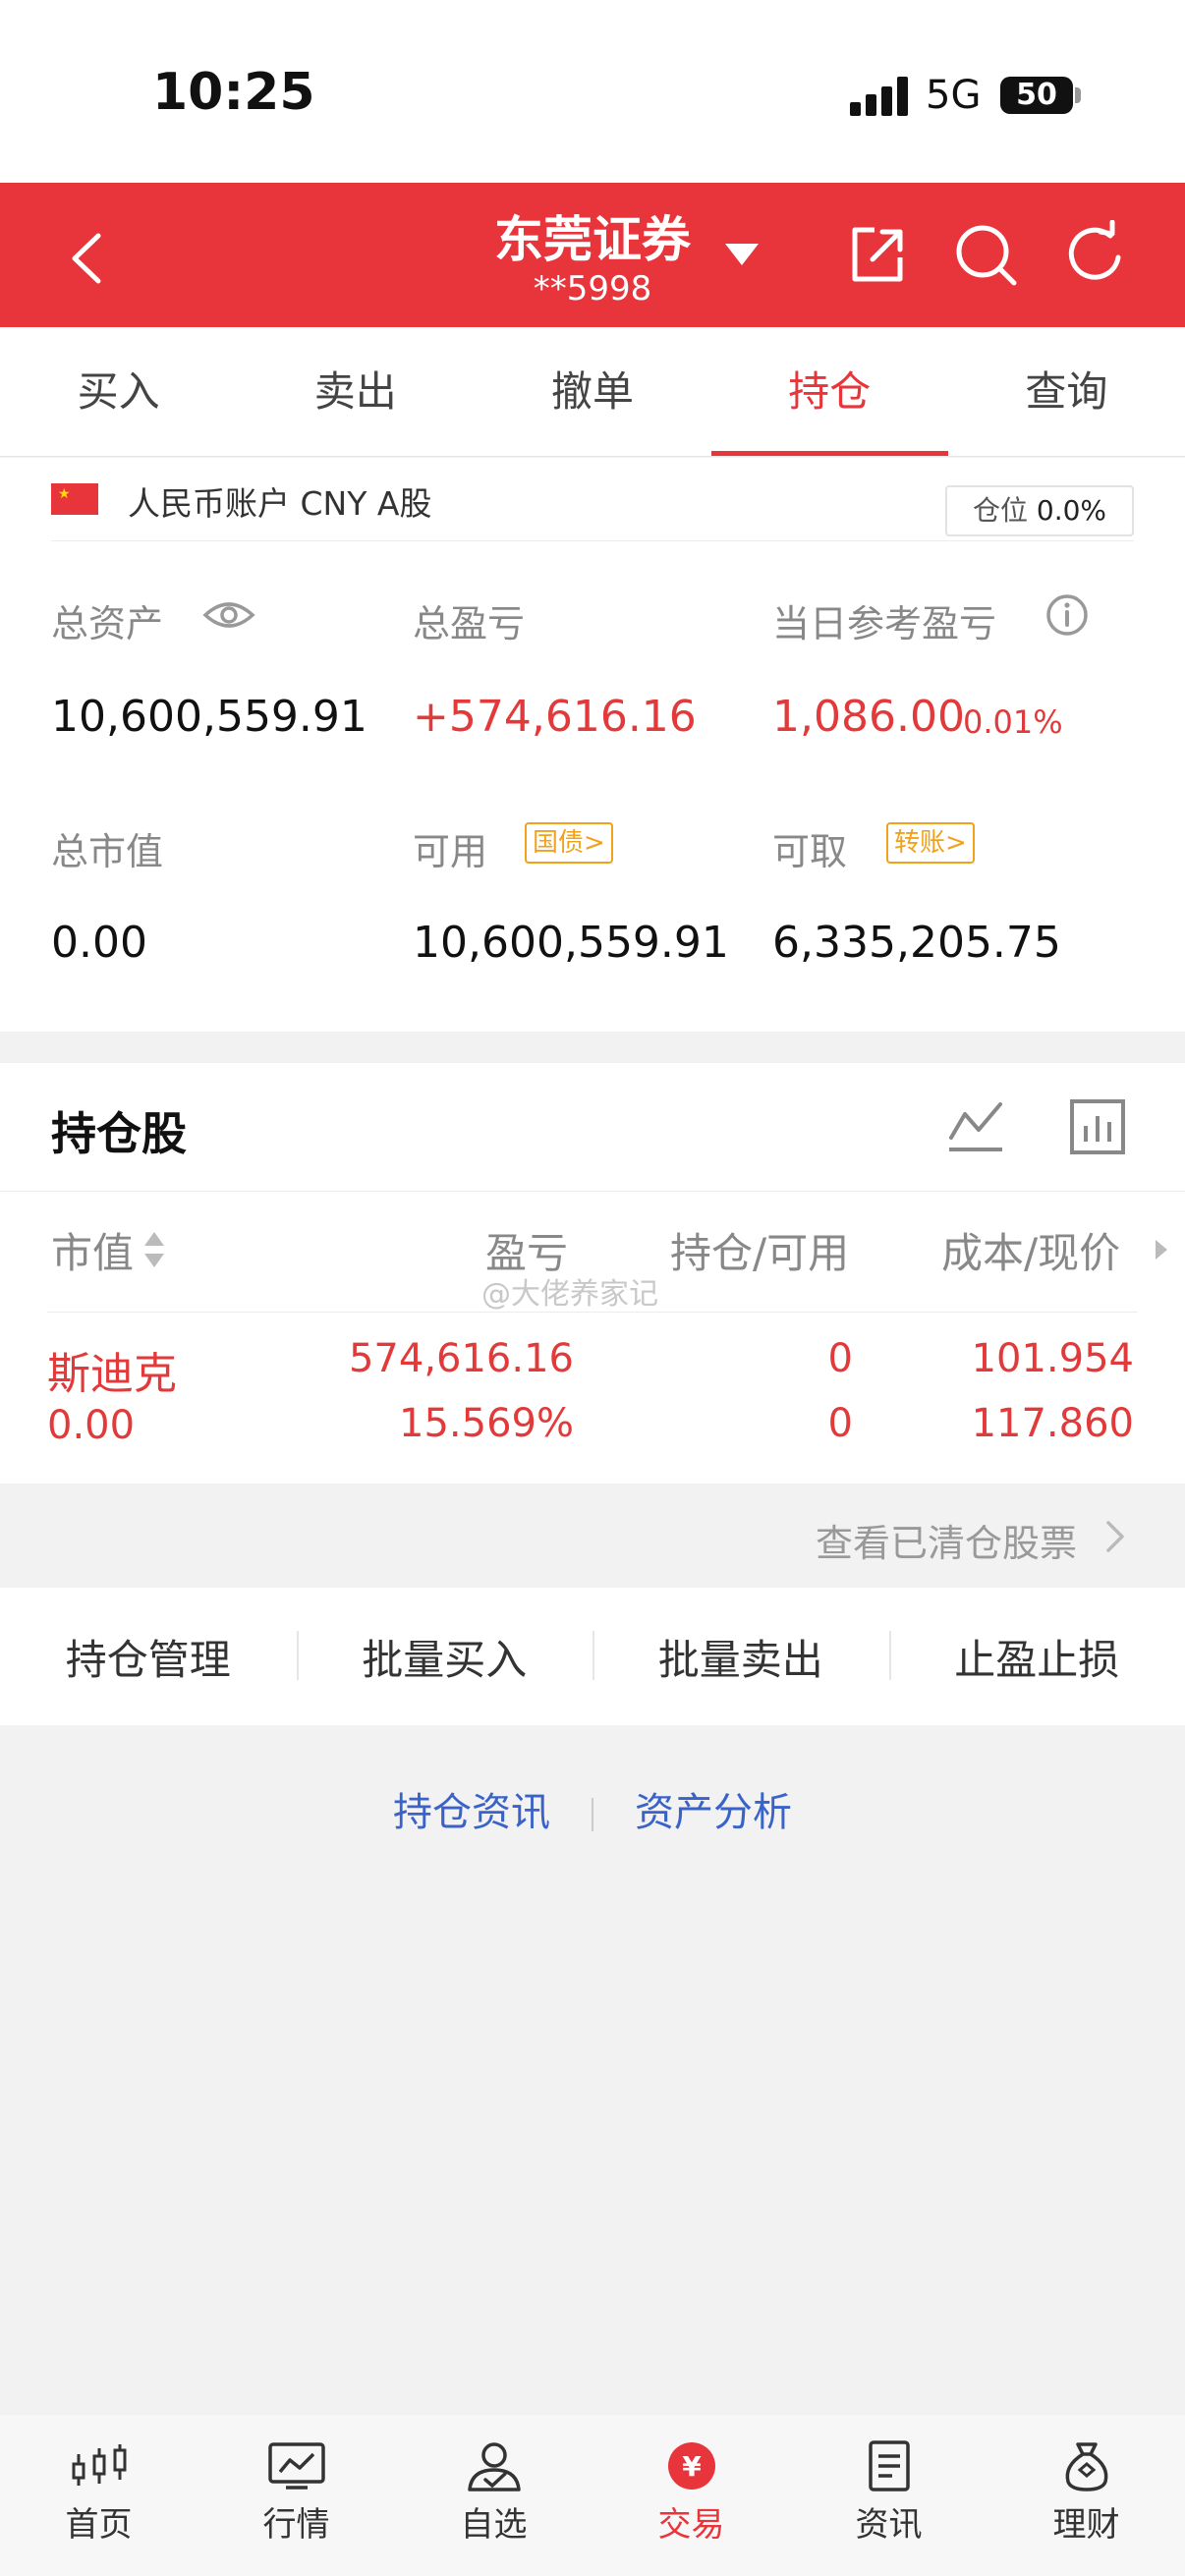 The image size is (1185, 2576). I want to click on scroll-right-icon, so click(1162, 1251).